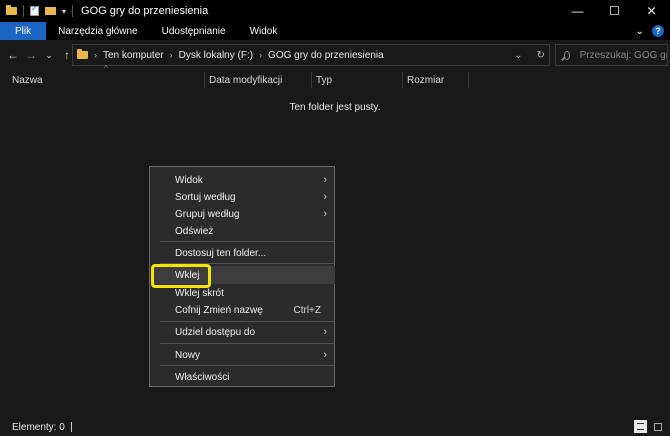 The width and height of the screenshot is (670, 436). I want to click on breadcrumb-this-pc: Ten komputer, so click(133, 55).